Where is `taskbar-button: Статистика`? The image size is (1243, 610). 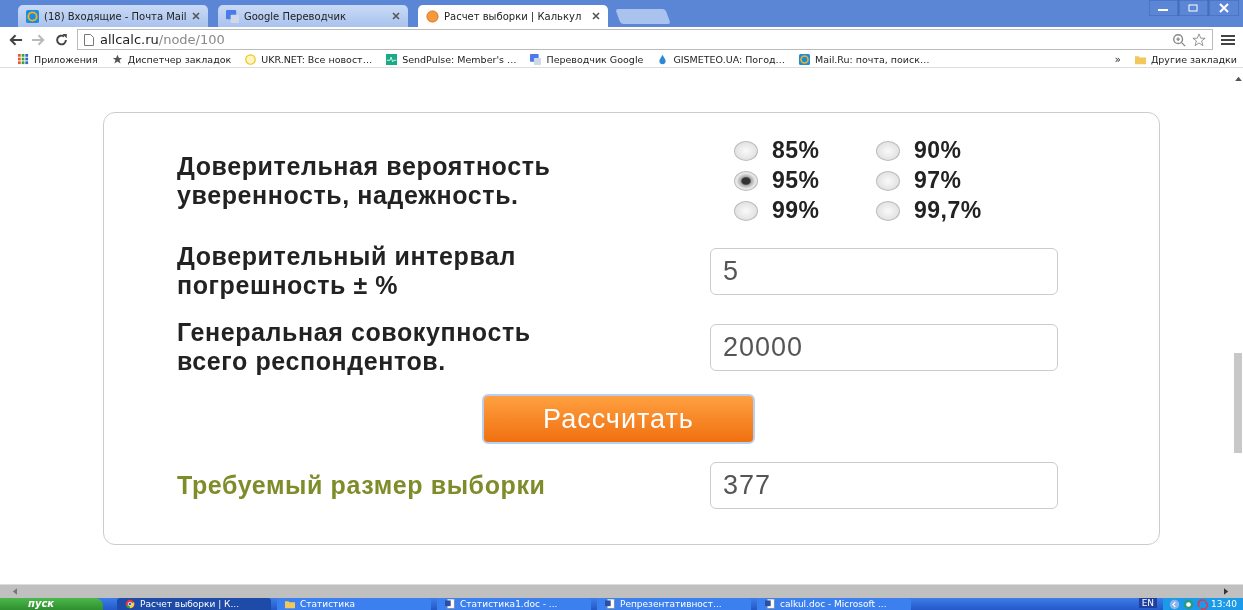
taskbar-button: Статистика is located at coordinates (354, 604).